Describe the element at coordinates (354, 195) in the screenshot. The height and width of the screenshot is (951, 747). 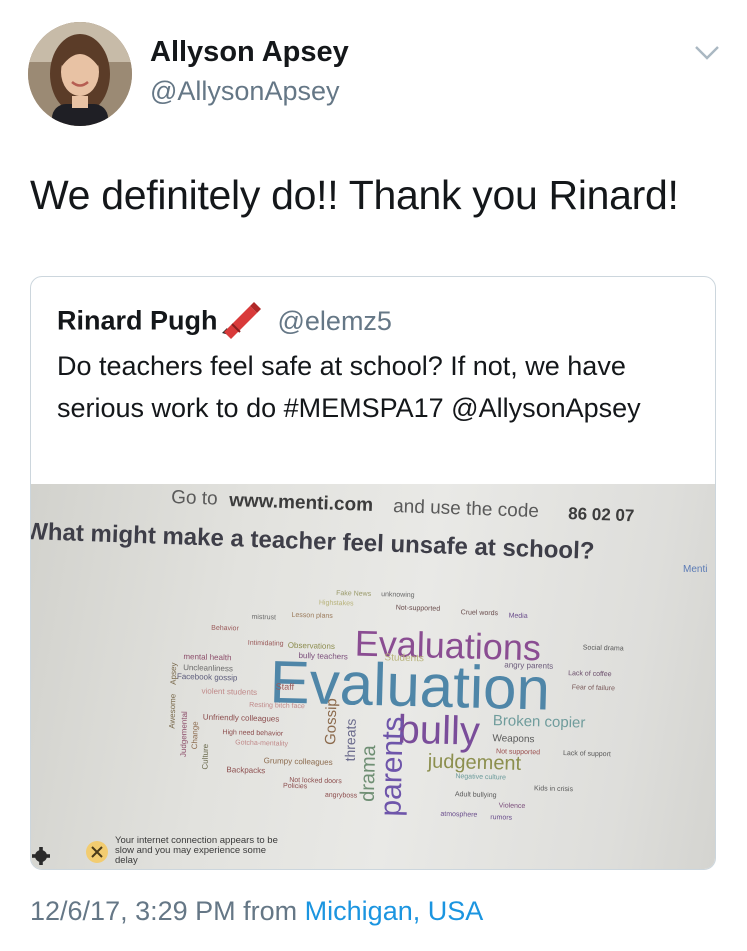
I see `tweet-text: We definitely do!! Thank you Rinard!` at that location.